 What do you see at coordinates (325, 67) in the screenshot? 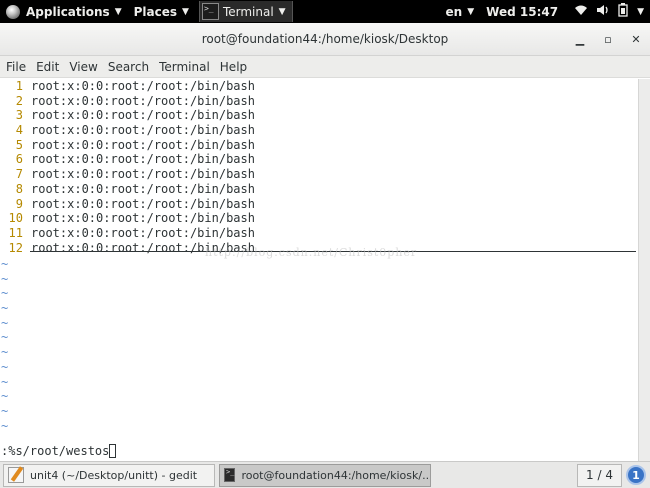
I see `menubar: File Edit View Search Terminal Help` at bounding box center [325, 67].